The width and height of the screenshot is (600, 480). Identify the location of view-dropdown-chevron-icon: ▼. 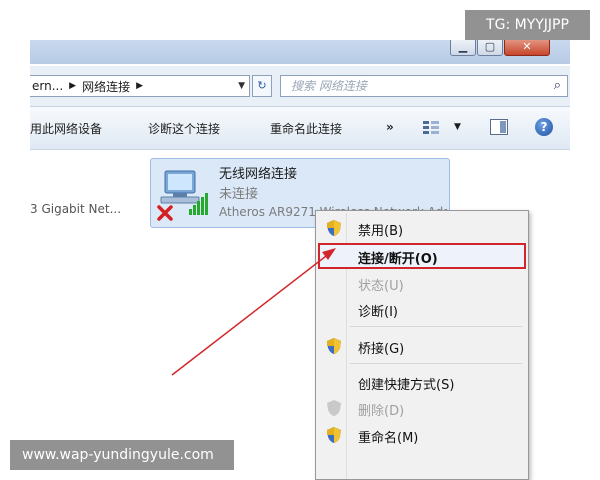
(457, 127).